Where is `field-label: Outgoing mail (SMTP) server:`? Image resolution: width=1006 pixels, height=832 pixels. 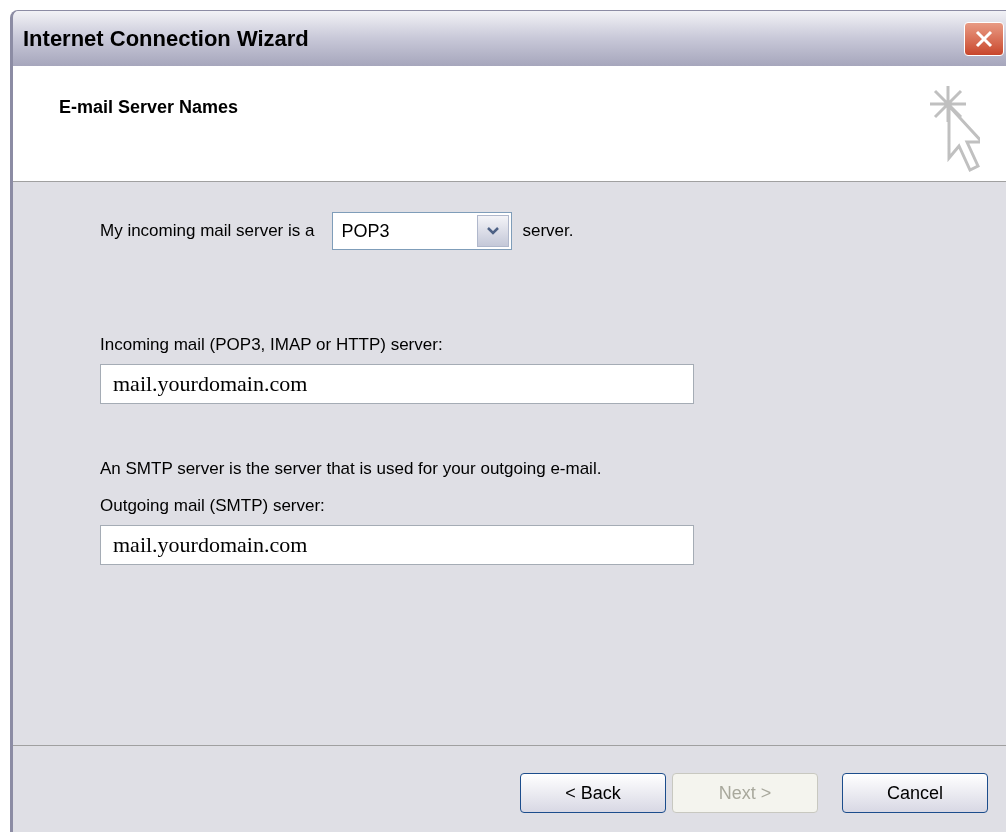 field-label: Outgoing mail (SMTP) server: is located at coordinates (213, 506).